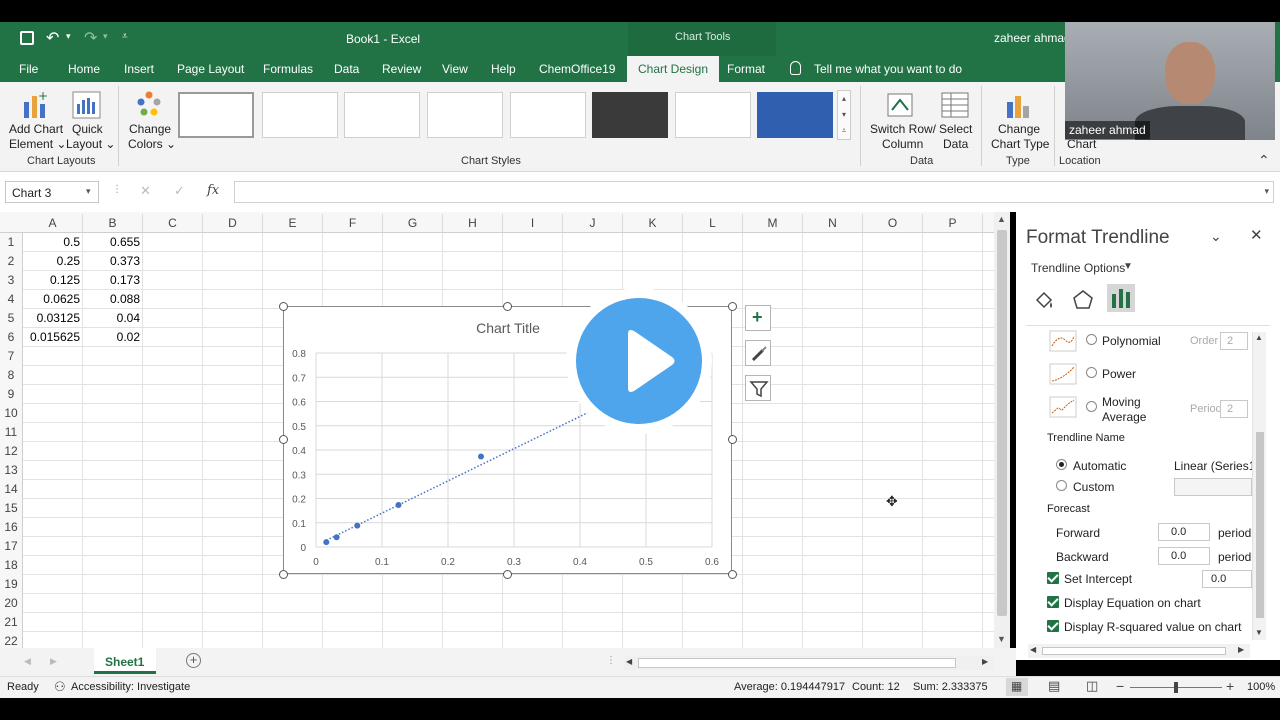  What do you see at coordinates (876, 687) in the screenshot?
I see `status-count: Count: 12` at bounding box center [876, 687].